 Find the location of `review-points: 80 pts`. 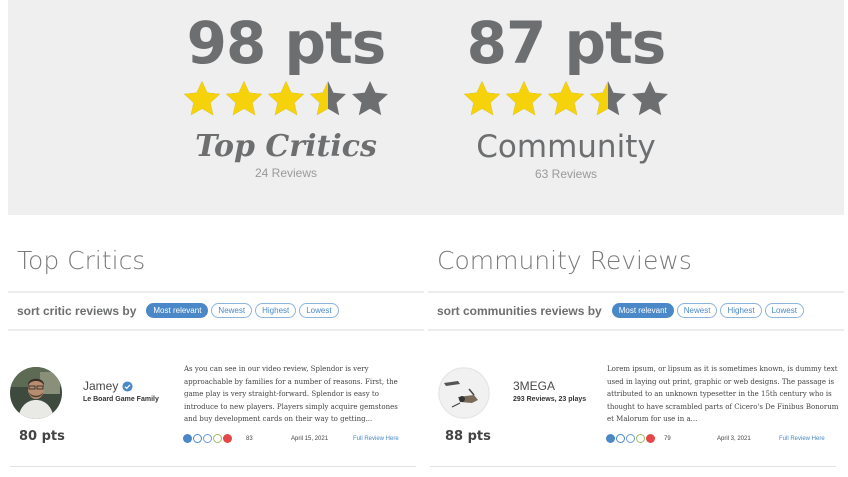

review-points: 80 pts is located at coordinates (42, 436).